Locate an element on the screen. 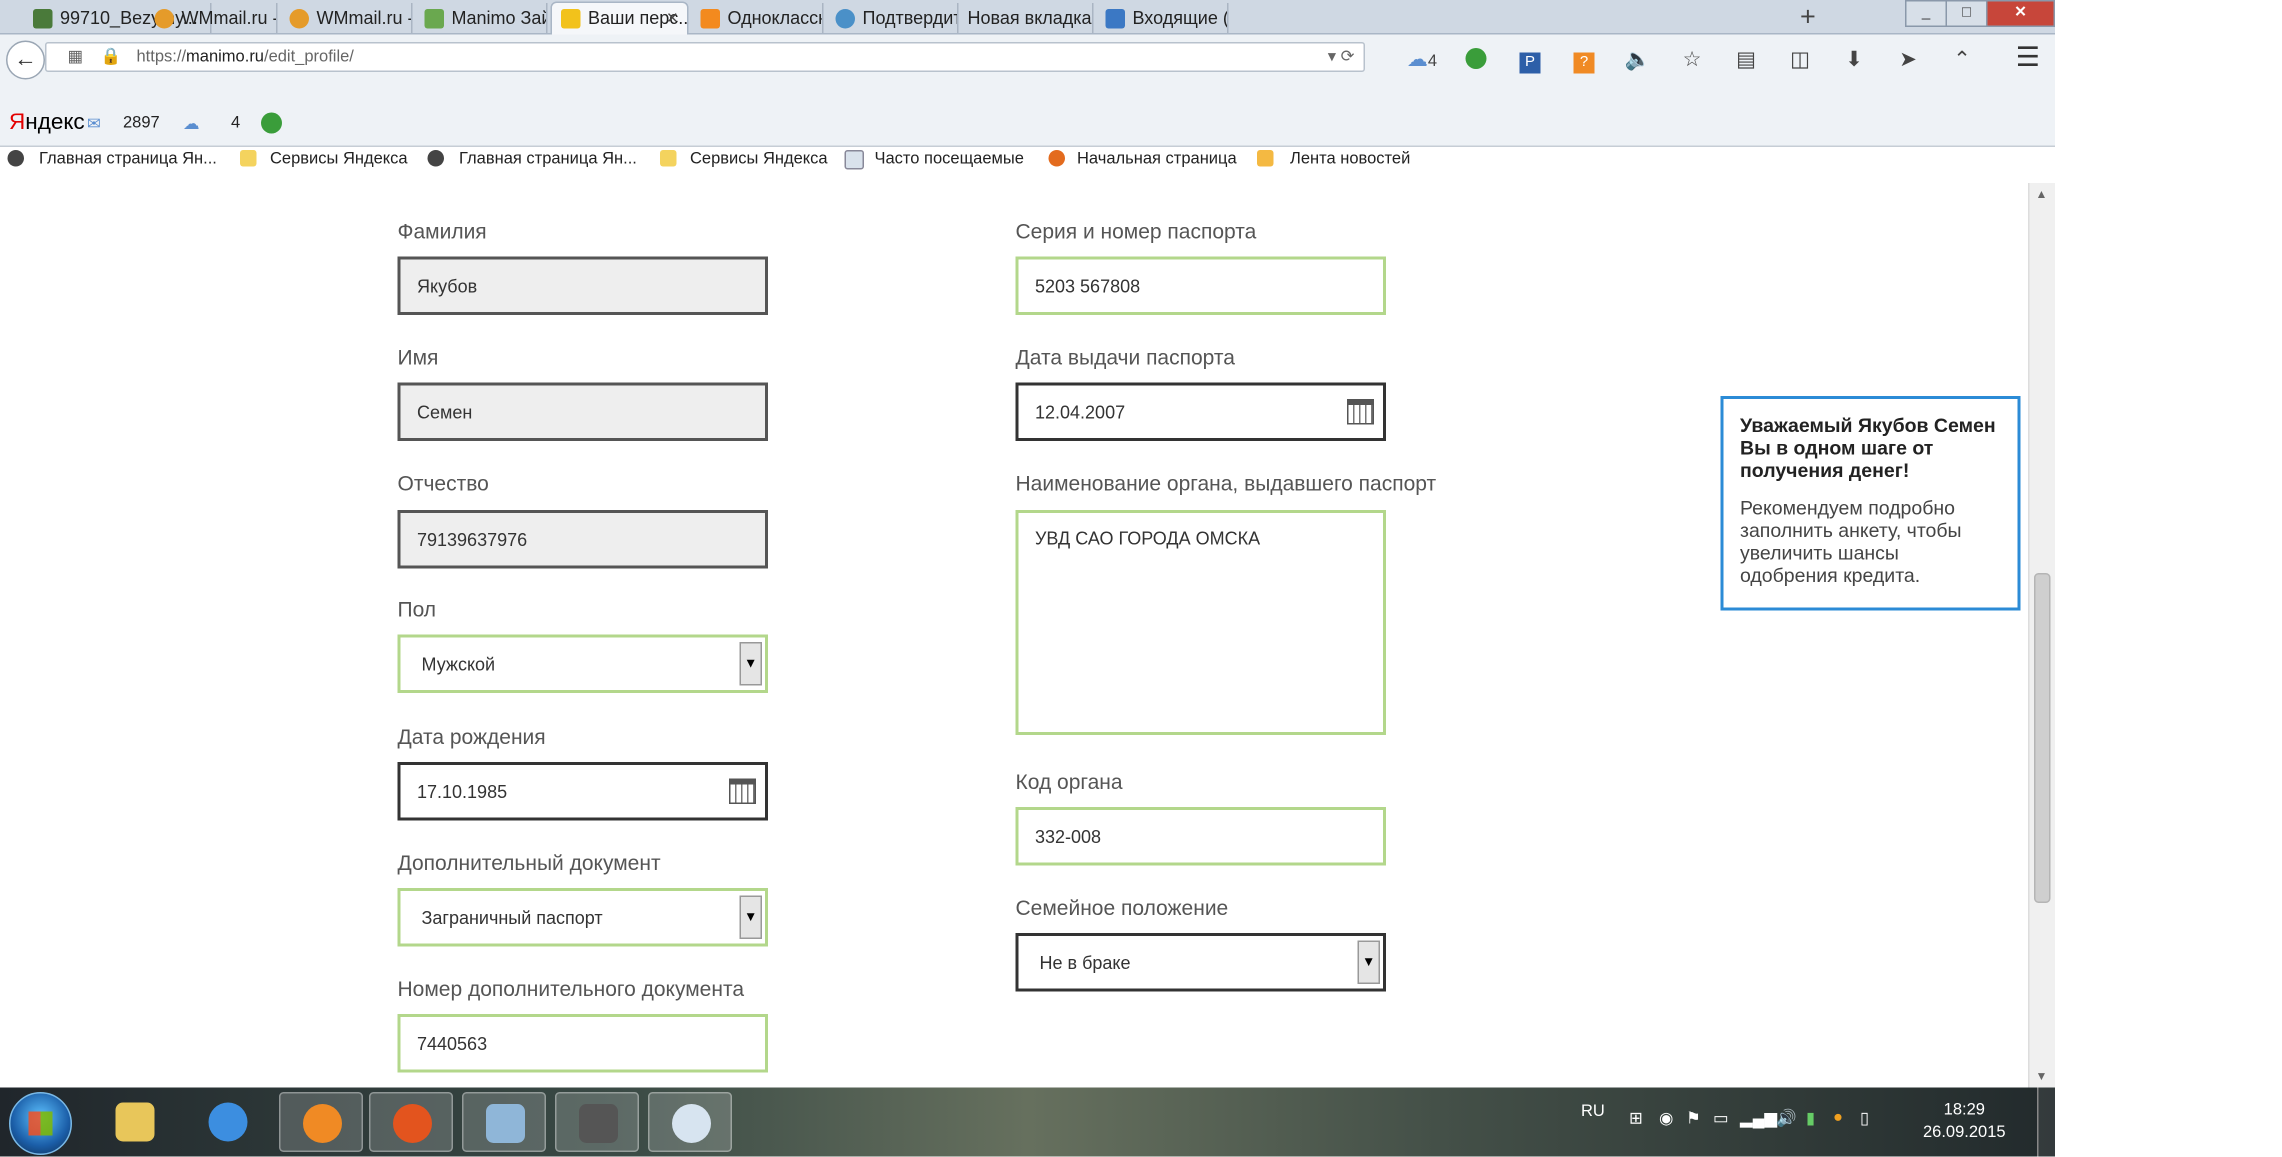  send-icon: ➤ is located at coordinates (1908, 59).